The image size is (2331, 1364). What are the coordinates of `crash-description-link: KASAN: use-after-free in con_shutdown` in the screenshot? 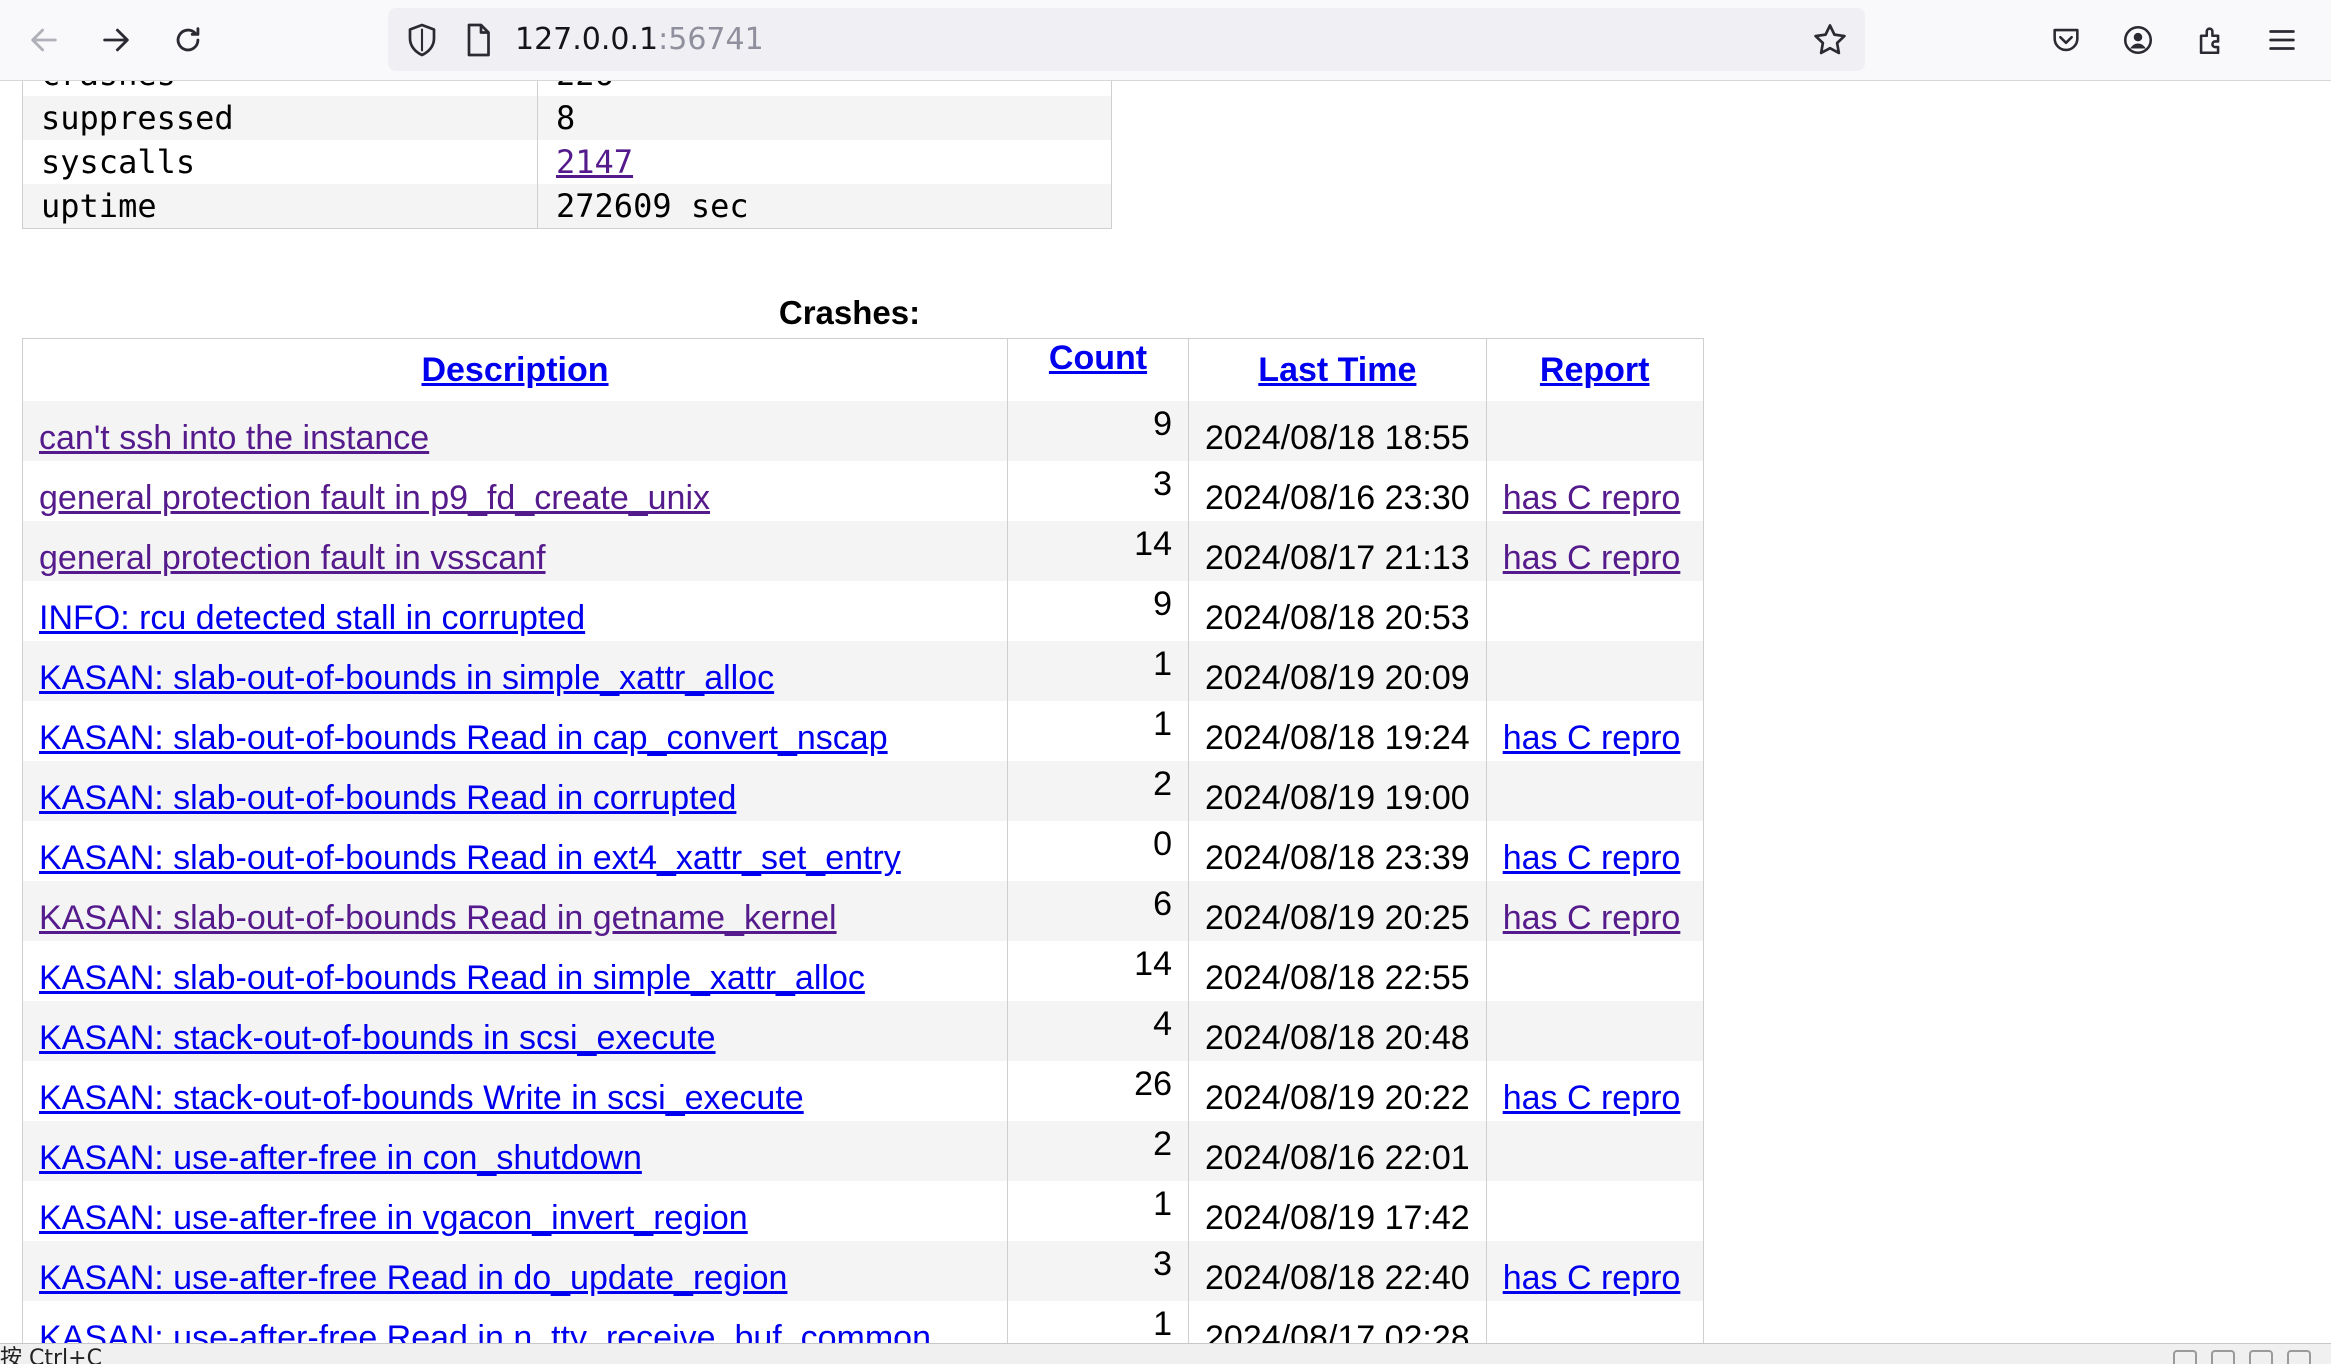 It's located at (340, 1158).